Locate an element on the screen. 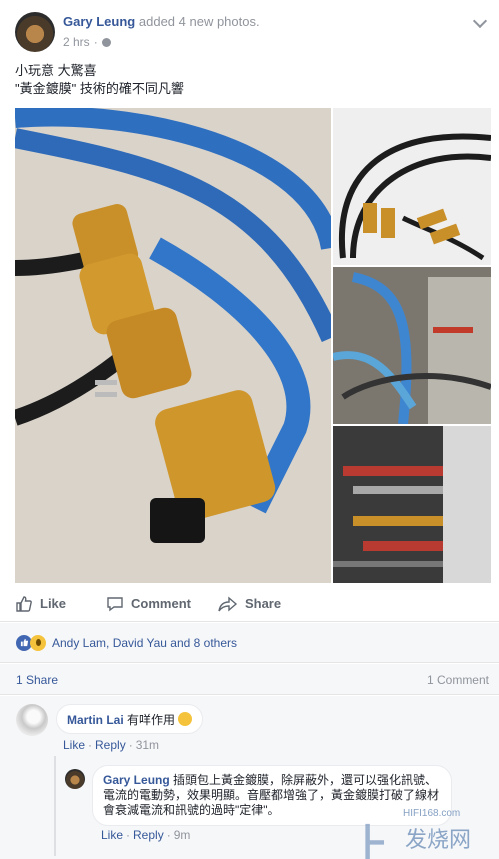 The image size is (499, 859). post-meta: 2 hrs · is located at coordinates (161, 42).